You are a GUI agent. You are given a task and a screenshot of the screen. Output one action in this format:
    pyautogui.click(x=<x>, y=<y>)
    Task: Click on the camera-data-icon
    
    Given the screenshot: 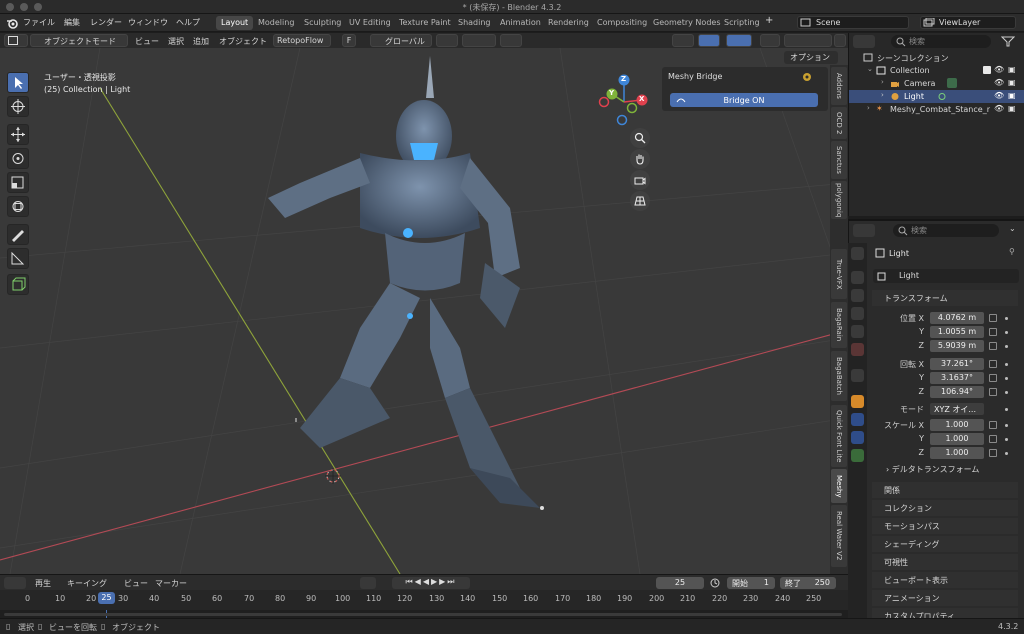 What is the action you would take?
    pyautogui.click(x=952, y=83)
    